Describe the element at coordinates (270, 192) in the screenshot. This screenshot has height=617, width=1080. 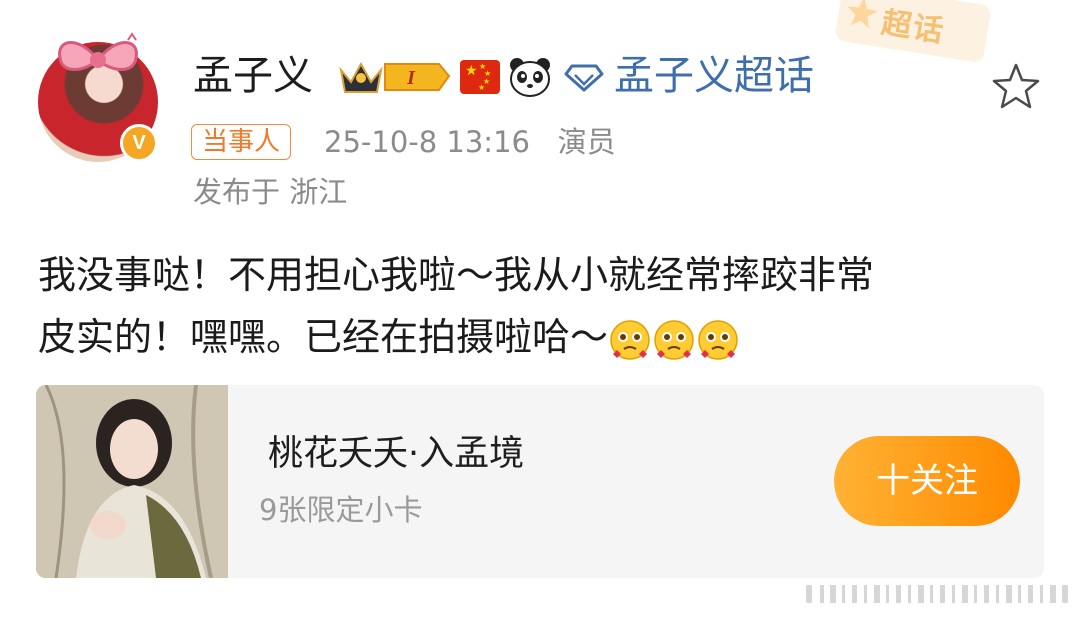
I see `post-location: 发布于 浙江` at that location.